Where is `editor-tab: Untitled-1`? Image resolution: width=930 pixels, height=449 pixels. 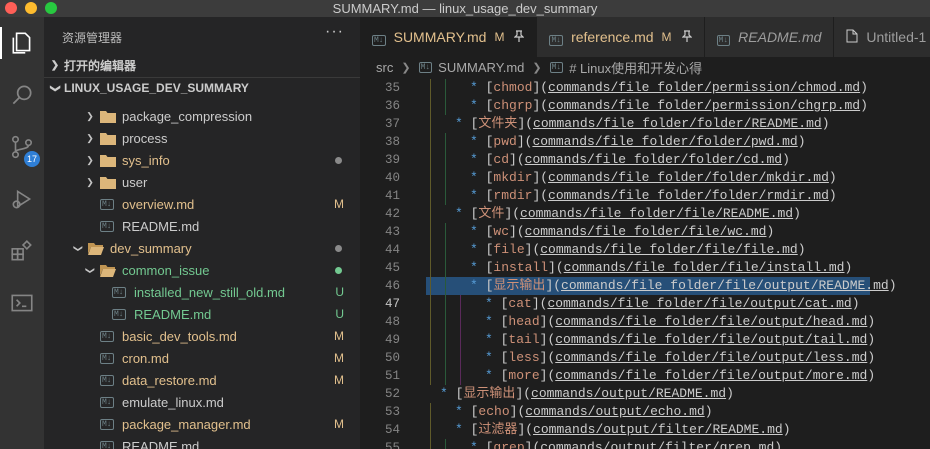
editor-tab: Untitled-1 is located at coordinates (882, 37).